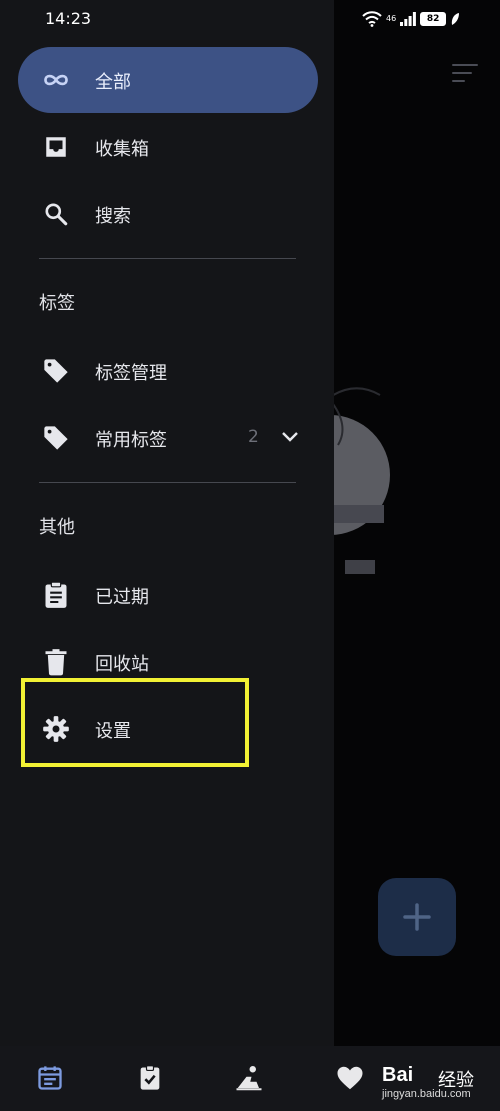 The width and height of the screenshot is (500, 1111). What do you see at coordinates (168, 438) in the screenshot?
I see `drawer-item-frequent-tags: 常用标签 2` at bounding box center [168, 438].